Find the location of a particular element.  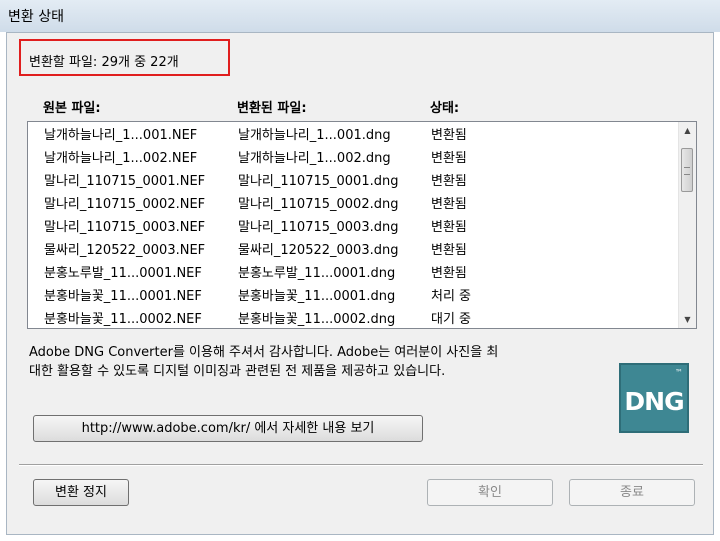

converted-filename: 말나리_110715_0003.dng is located at coordinates (318, 227).